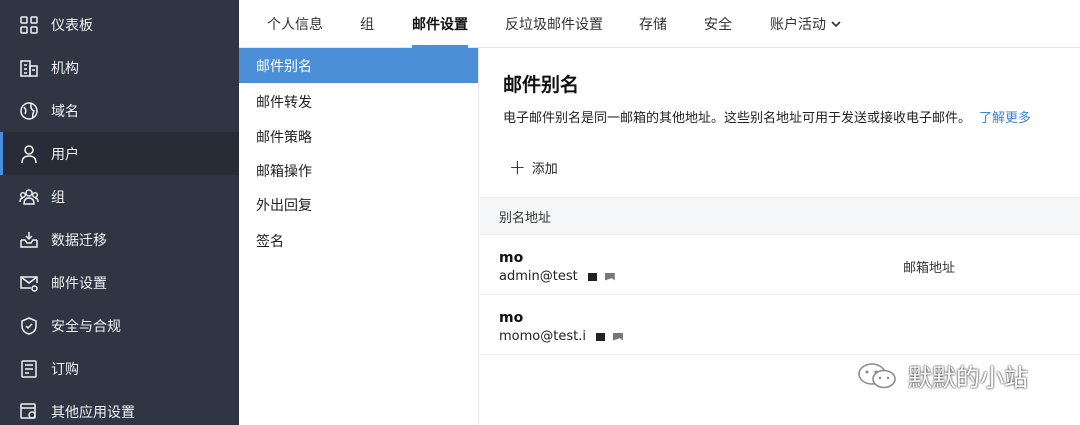 The image size is (1080, 425). What do you see at coordinates (65, 369) in the screenshot?
I see `sidebar-item-label: 订购` at bounding box center [65, 369].